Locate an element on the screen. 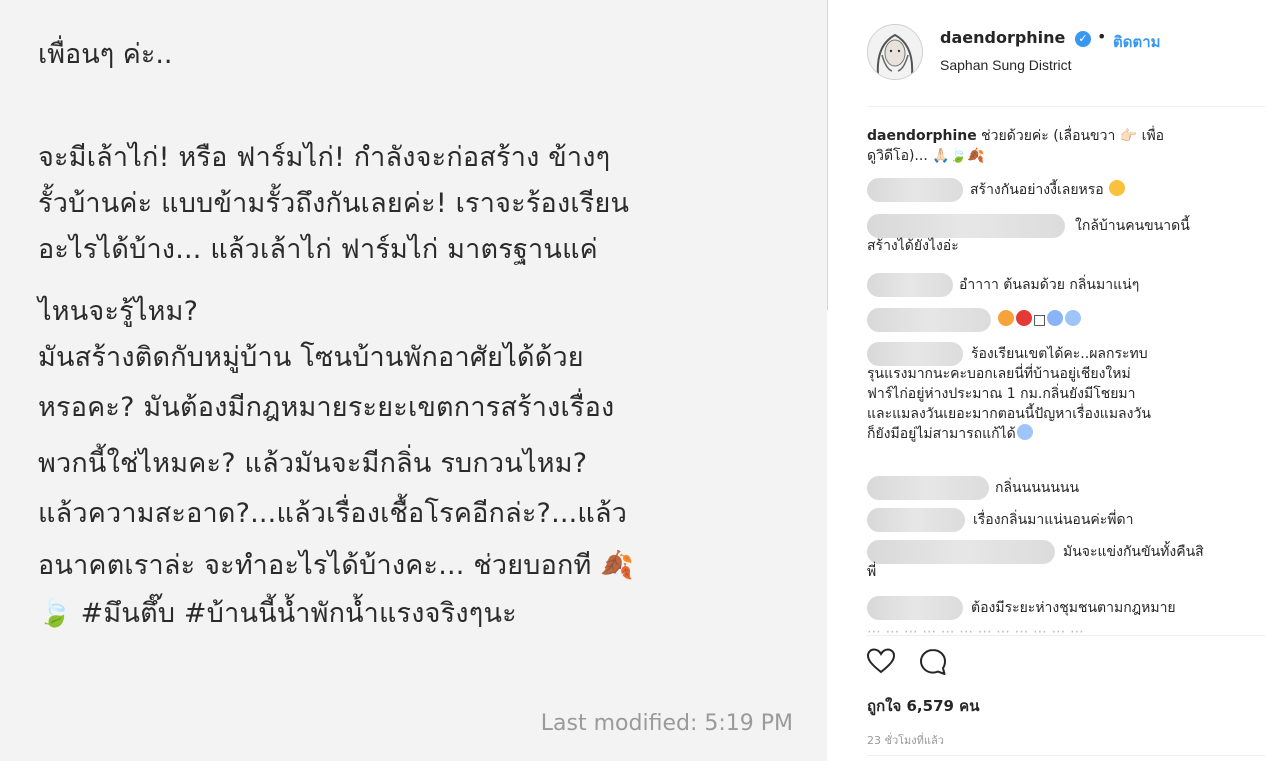 The image size is (1280, 761). comment-body: ก็ยังมีอยู่ไม่สามารถแก้ได้ is located at coordinates (941, 434).